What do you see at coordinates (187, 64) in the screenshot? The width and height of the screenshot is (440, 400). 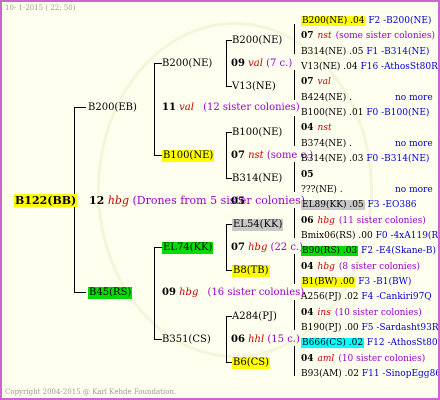 I see `g2-a-bee: B200(NE)` at bounding box center [187, 64].